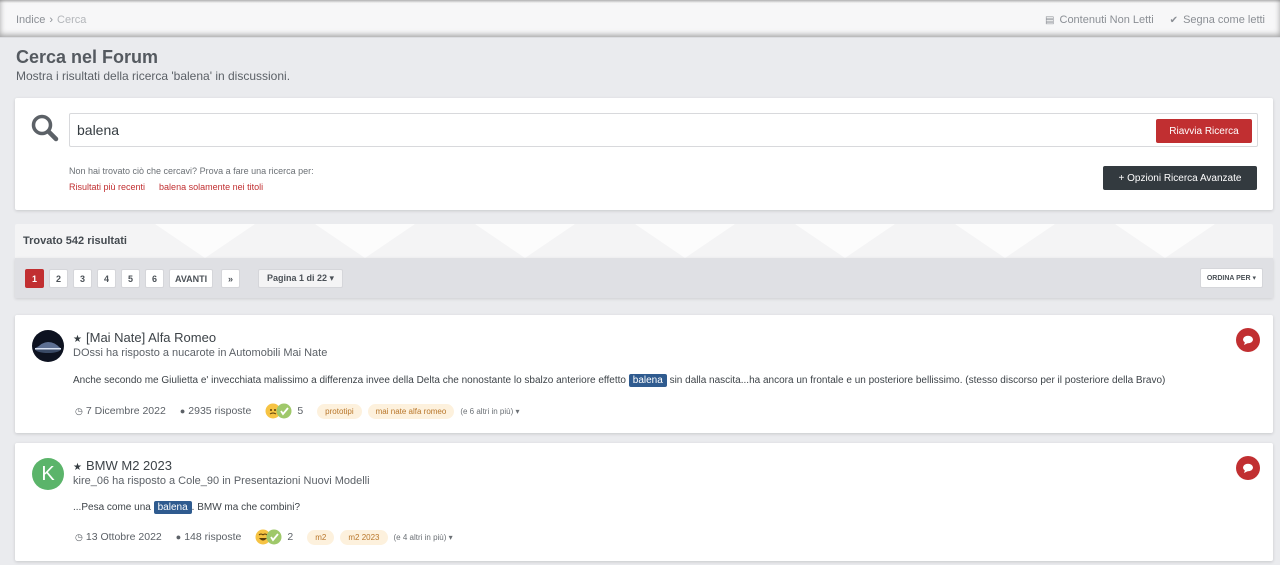 This screenshot has width=1280, height=565. I want to click on reply-count-label: 2935 risposte, so click(220, 411).